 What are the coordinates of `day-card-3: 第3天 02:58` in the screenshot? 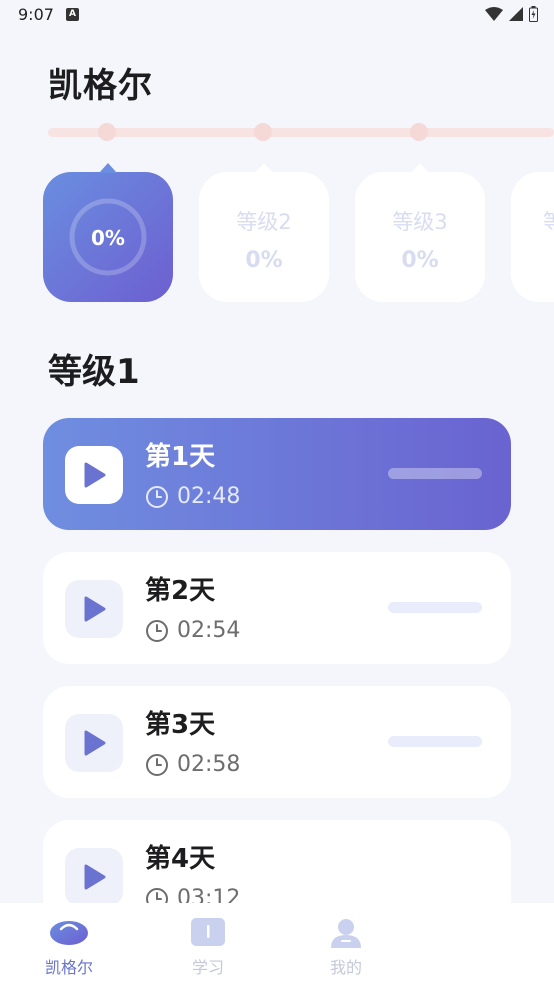 It's located at (277, 742).